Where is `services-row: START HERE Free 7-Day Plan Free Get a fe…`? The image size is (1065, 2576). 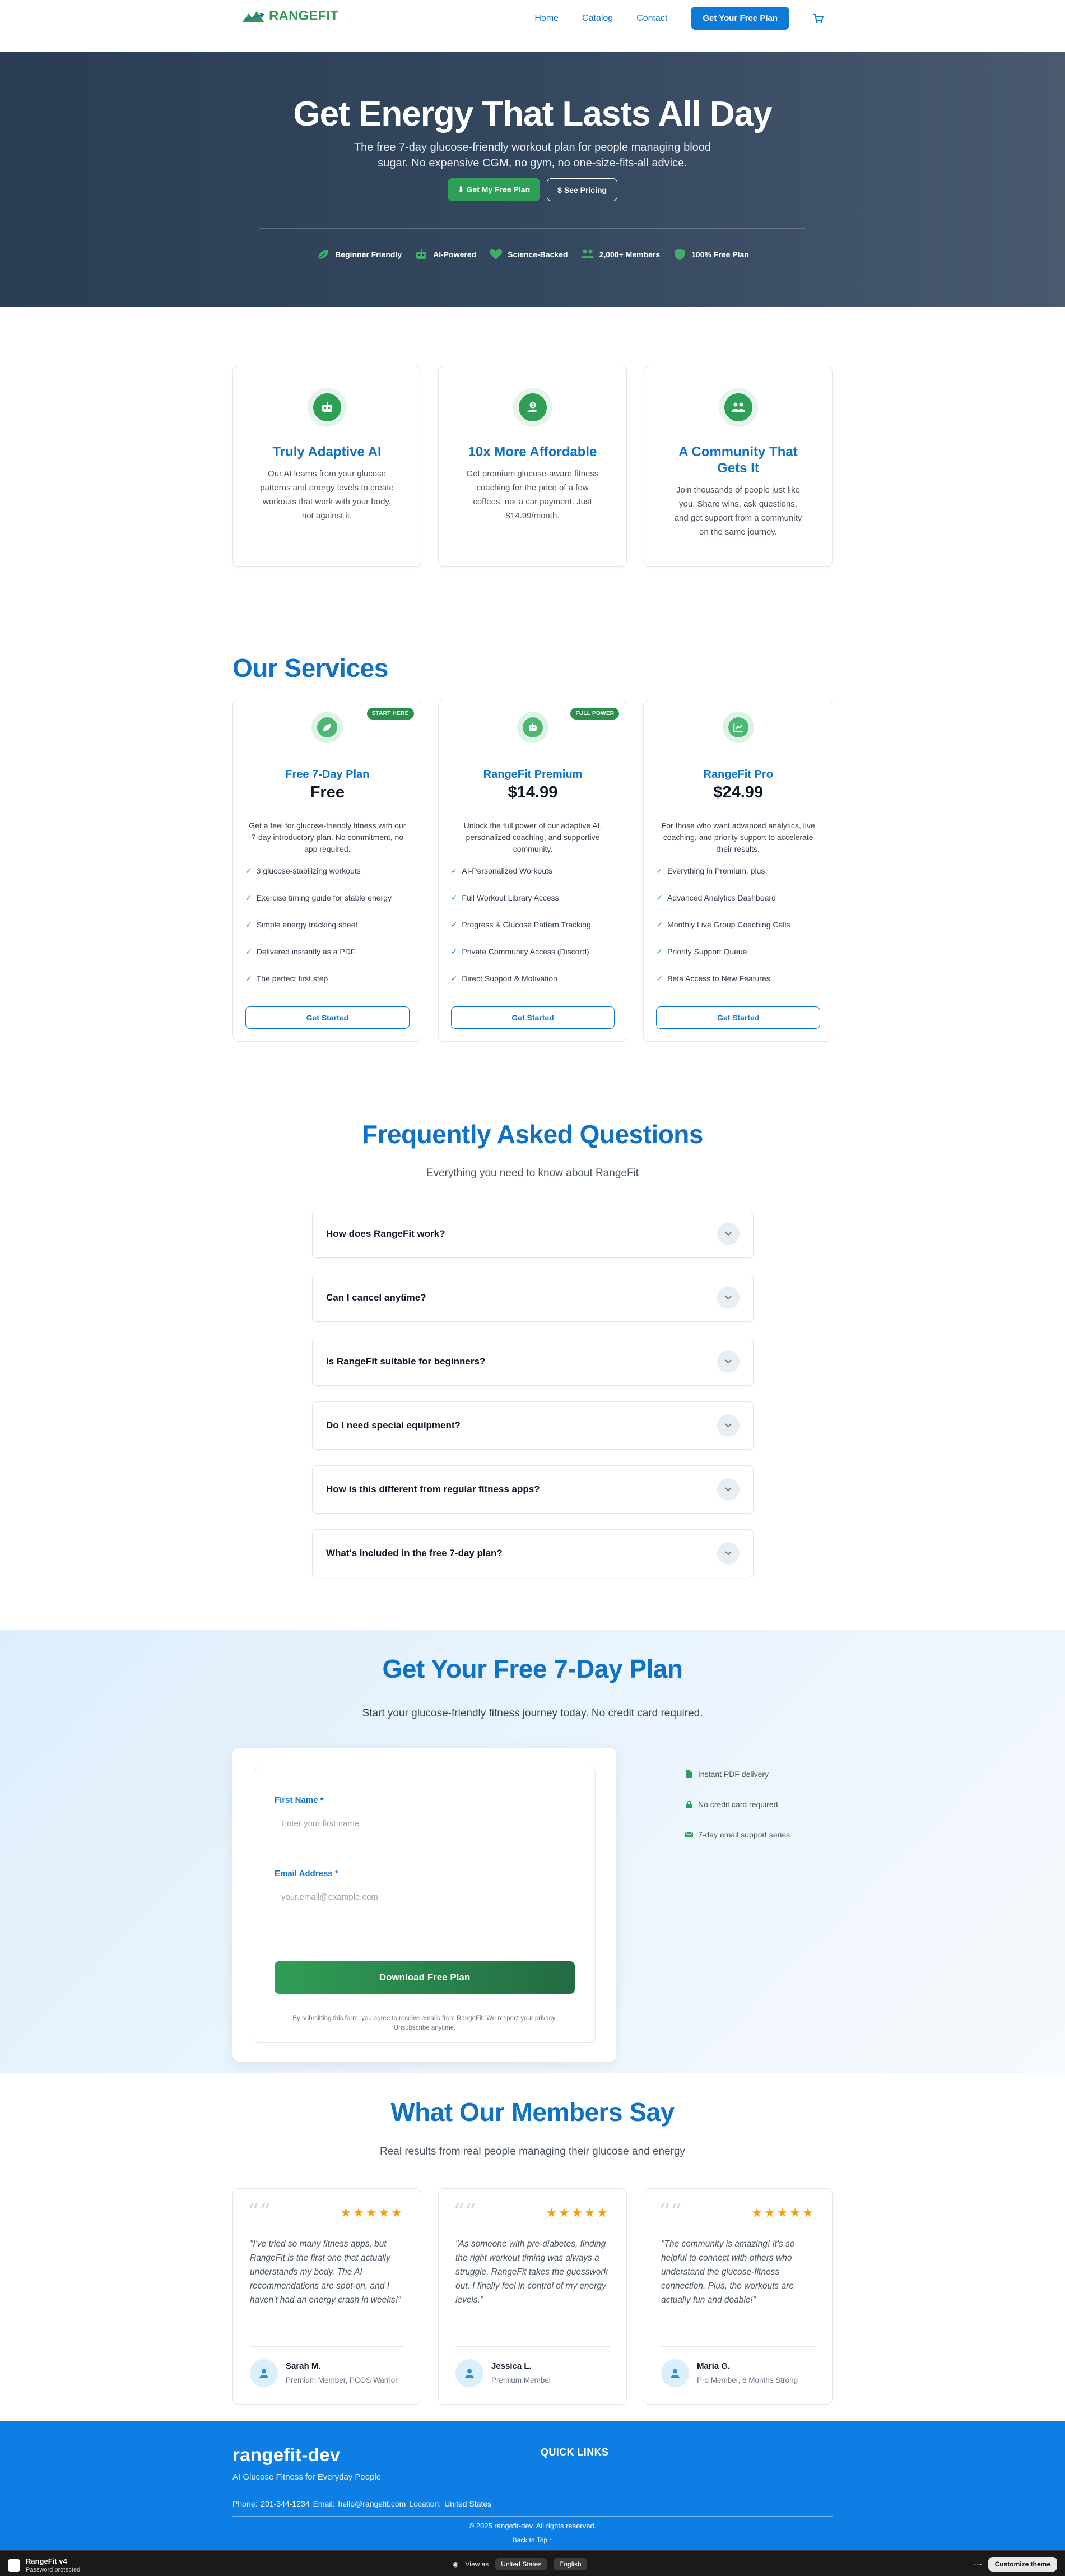 services-row: START HERE Free 7-Day Plan Free Get a fe… is located at coordinates (533, 871).